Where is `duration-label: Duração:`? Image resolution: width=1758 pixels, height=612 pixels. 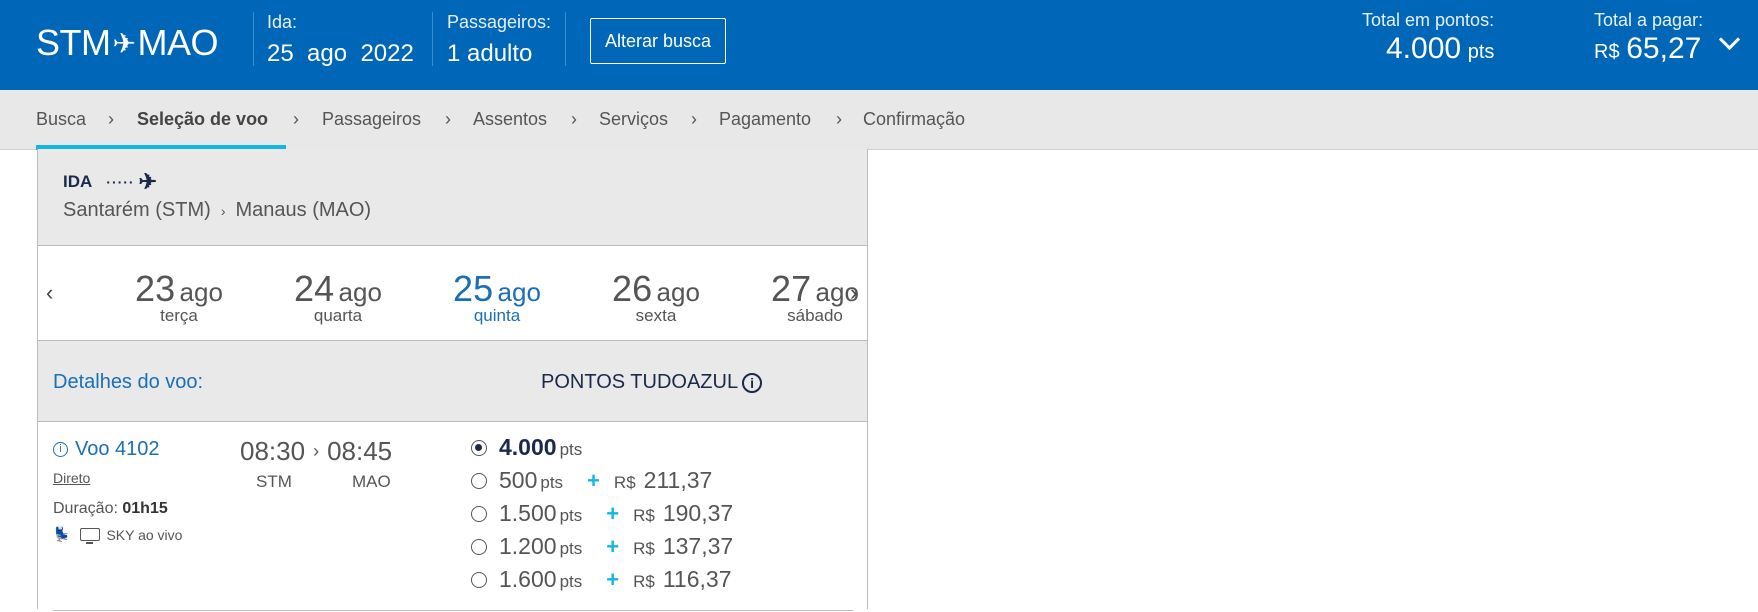 duration-label: Duração: is located at coordinates (85, 508).